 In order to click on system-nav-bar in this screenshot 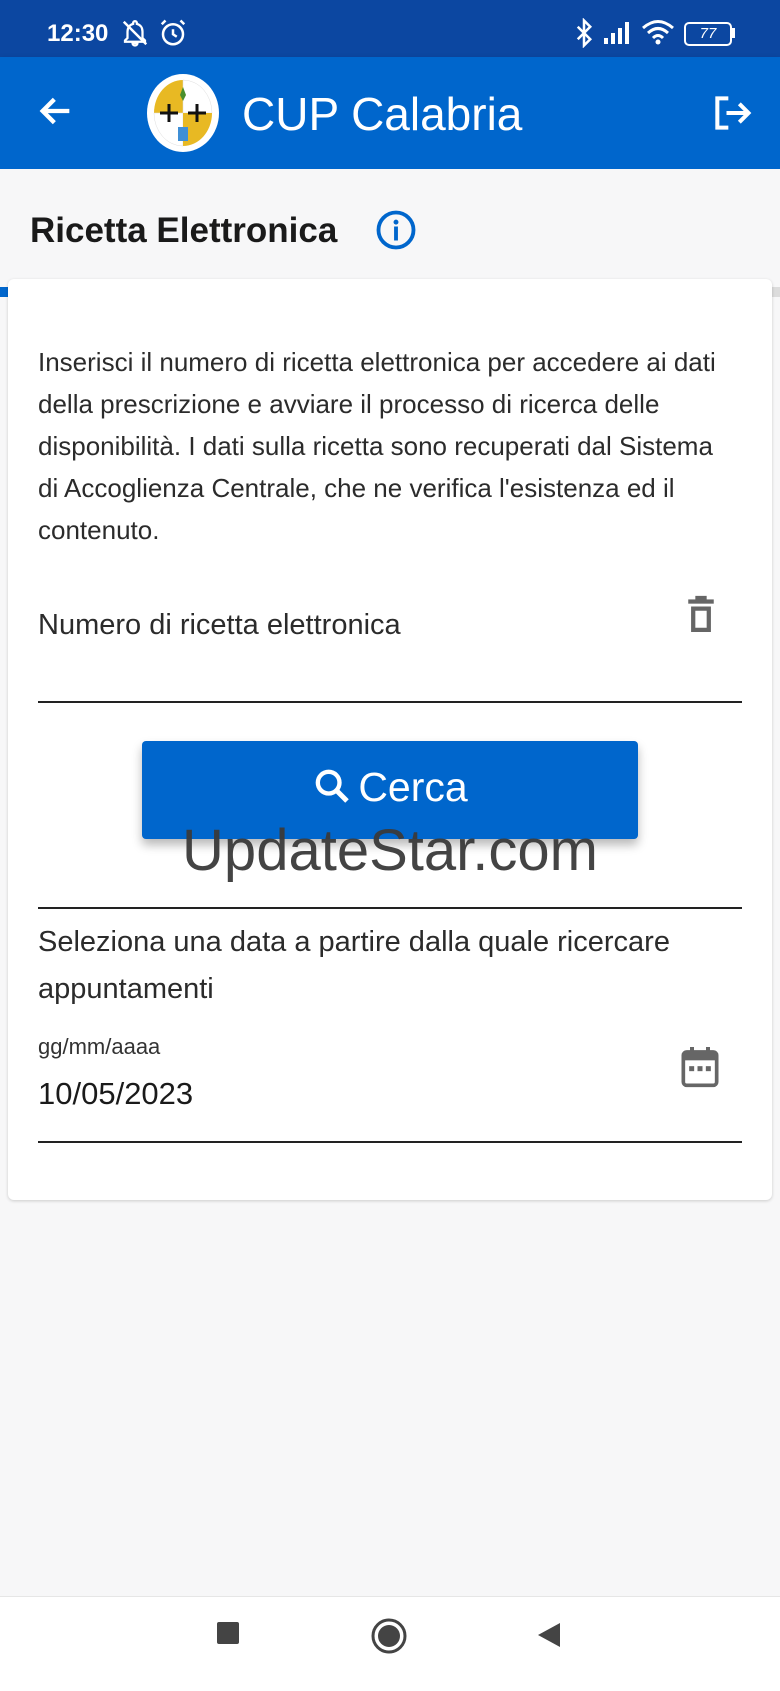, I will do `click(390, 1643)`.